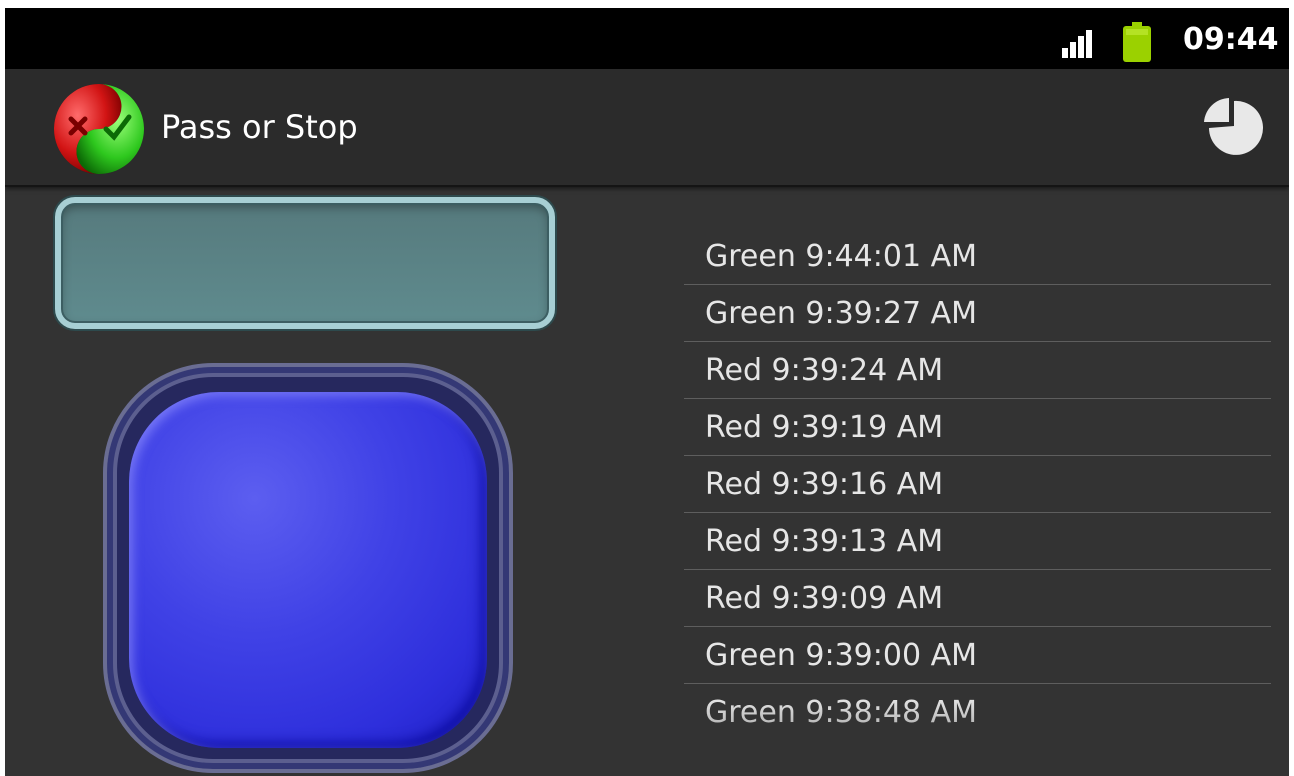  What do you see at coordinates (1137, 42) in the screenshot?
I see `battery-icon` at bounding box center [1137, 42].